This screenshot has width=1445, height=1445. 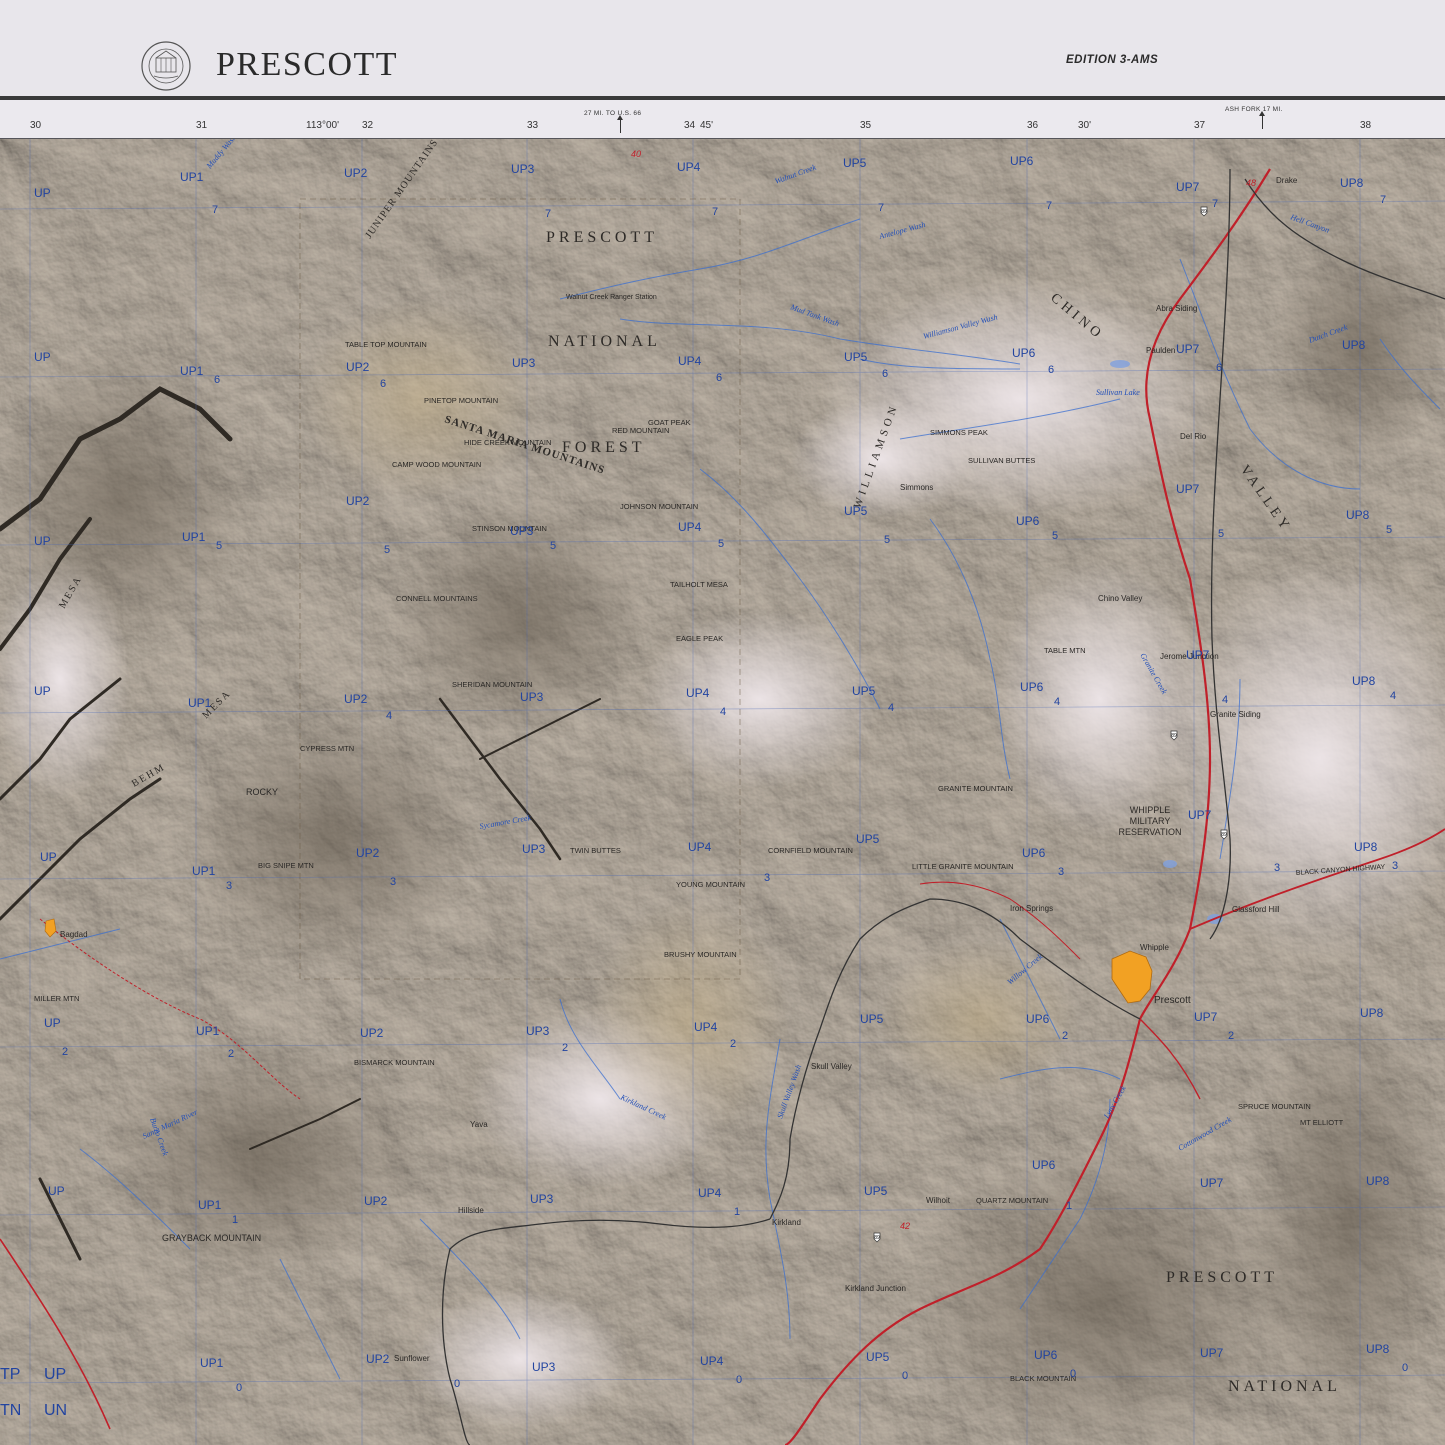 I want to click on forest-label: NATIONAL, so click(x=604, y=341).